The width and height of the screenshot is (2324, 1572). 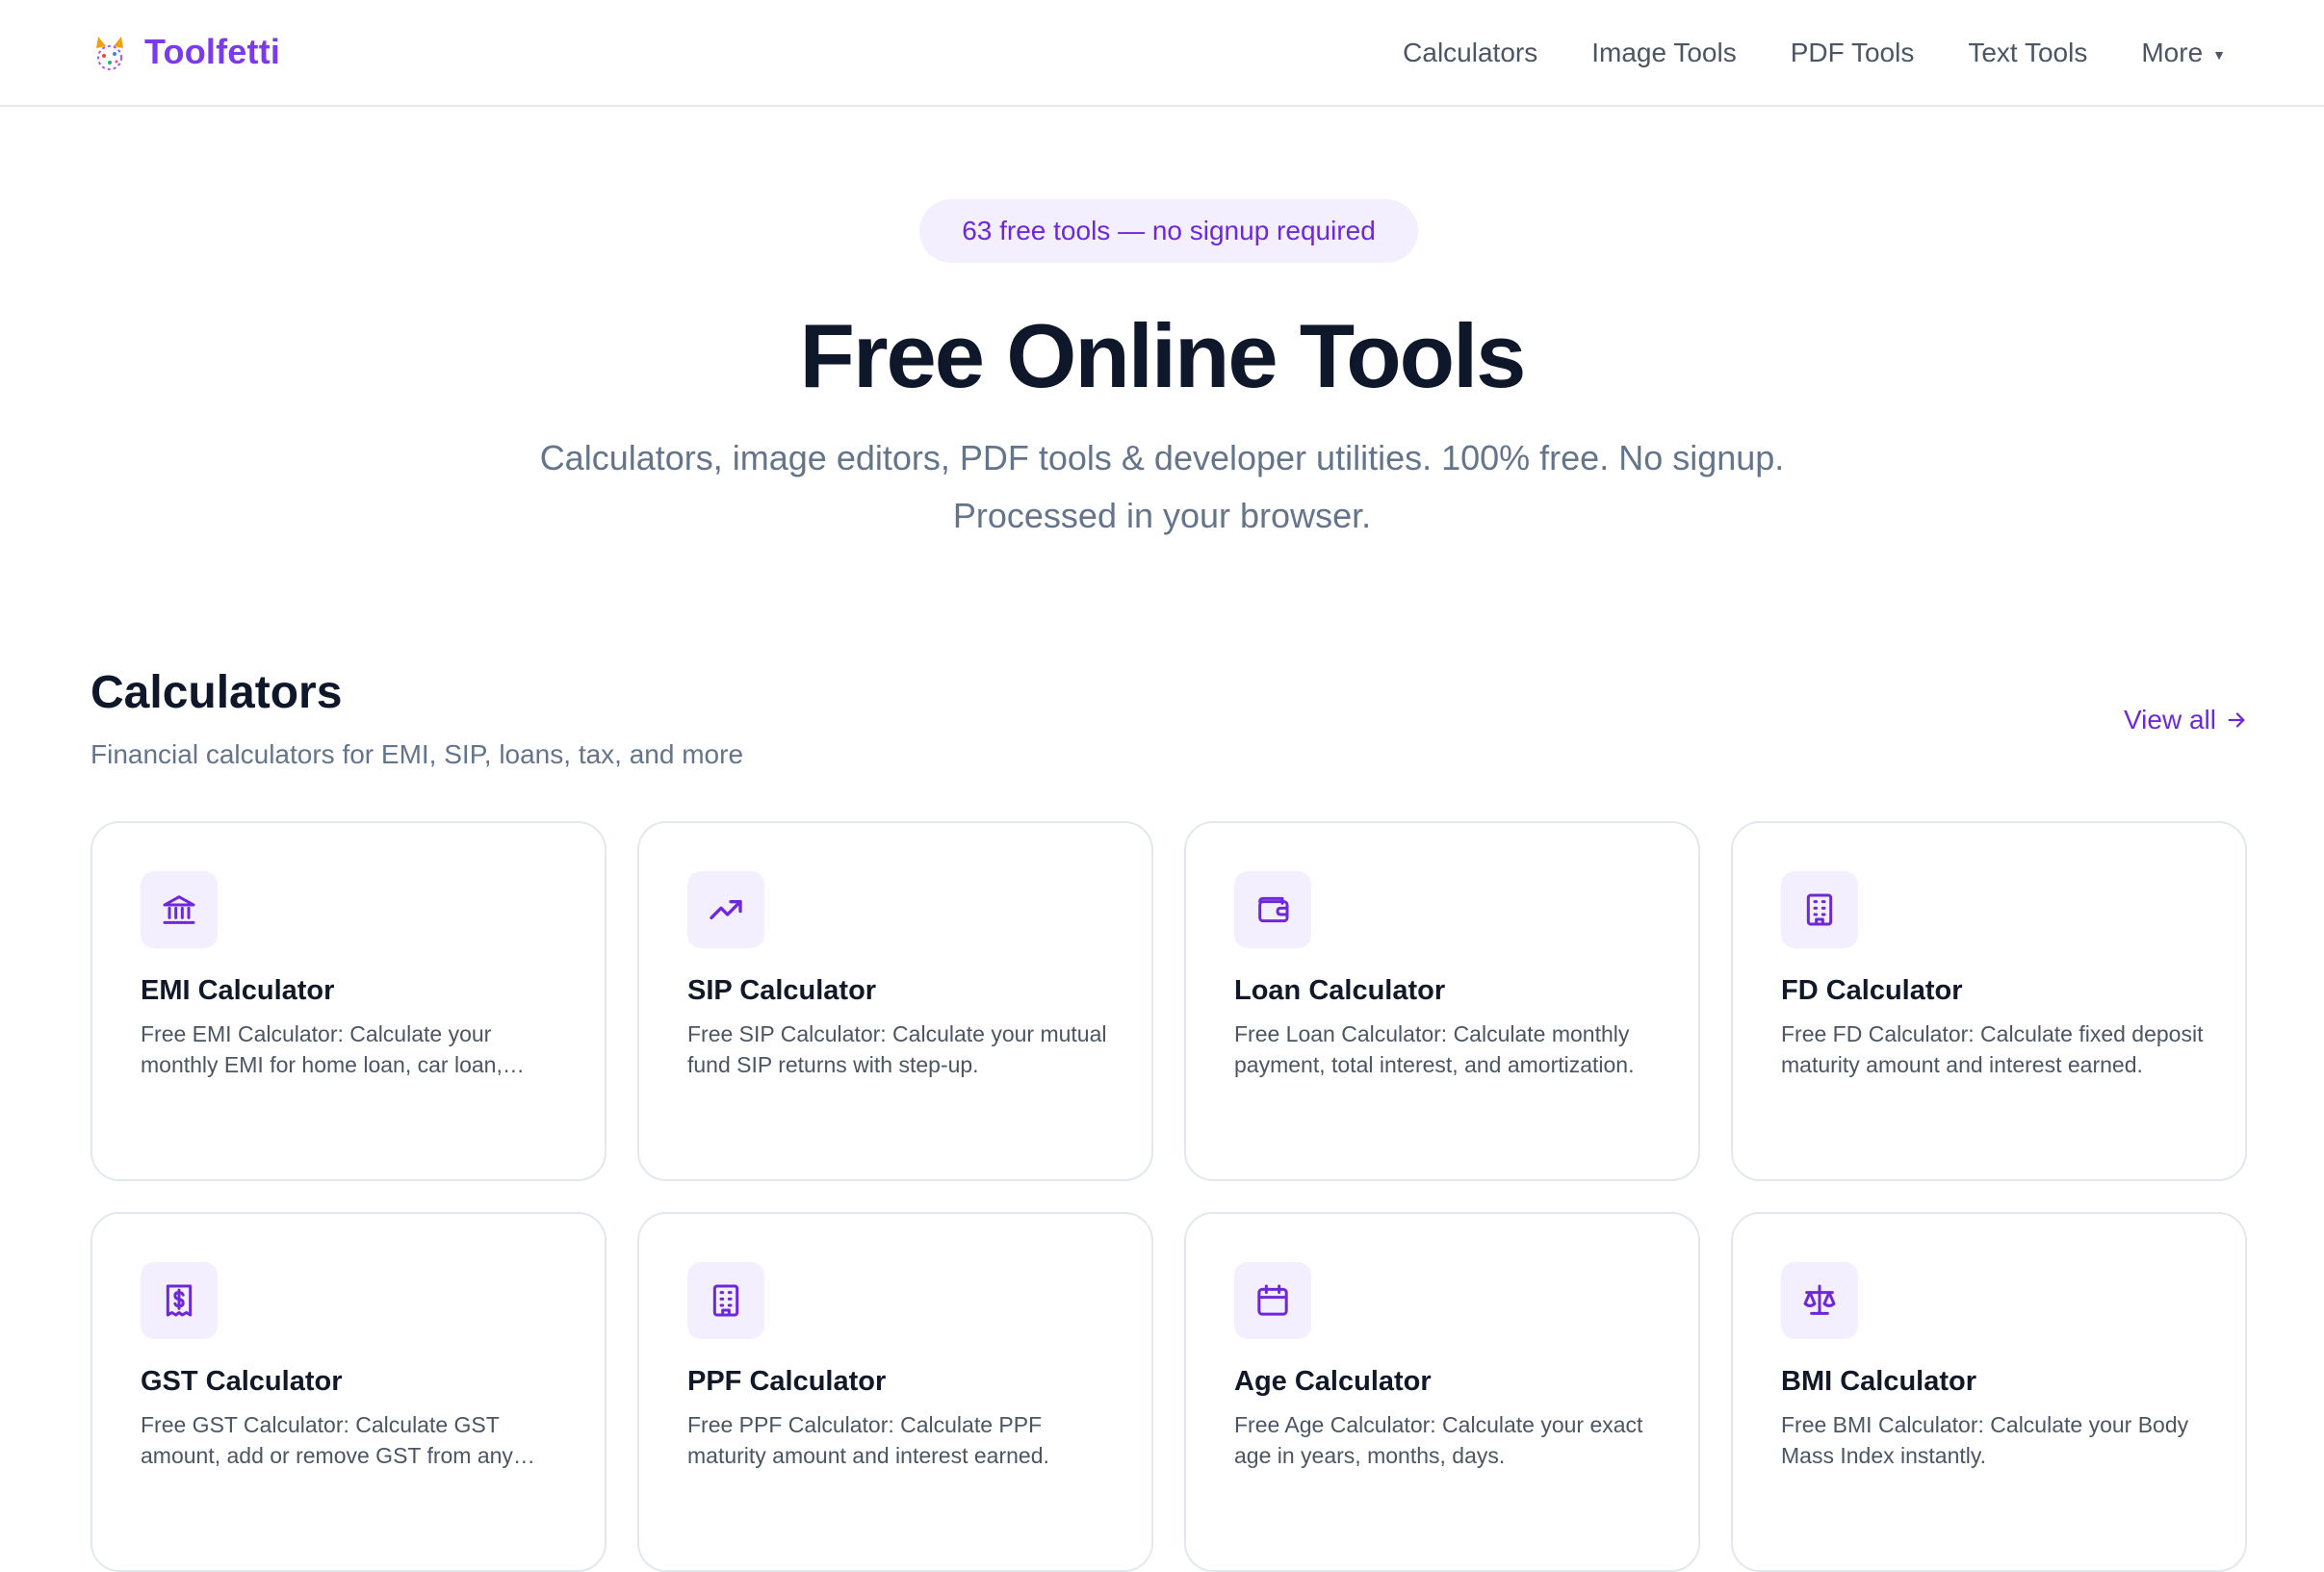 What do you see at coordinates (1872, 991) in the screenshot?
I see `card-title: FD Calculator` at bounding box center [1872, 991].